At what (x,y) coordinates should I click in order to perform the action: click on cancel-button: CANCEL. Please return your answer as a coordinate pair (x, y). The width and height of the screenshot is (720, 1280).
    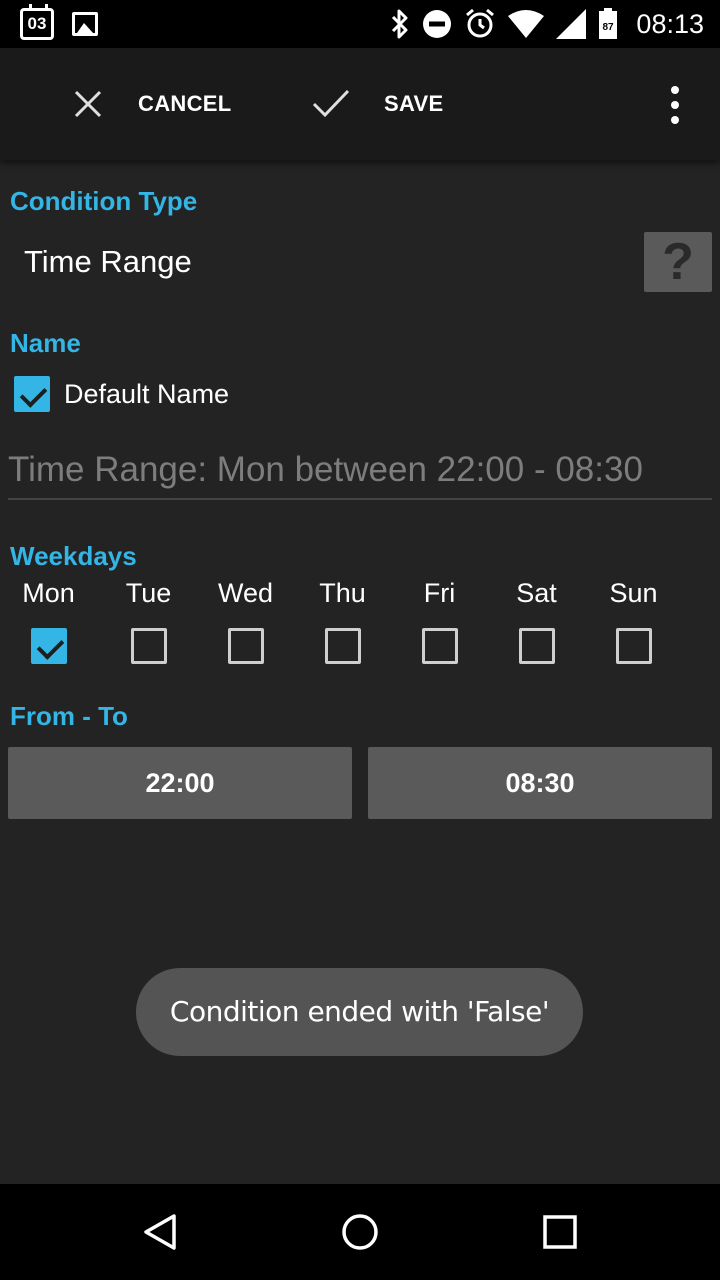
    Looking at the image, I should click on (151, 104).